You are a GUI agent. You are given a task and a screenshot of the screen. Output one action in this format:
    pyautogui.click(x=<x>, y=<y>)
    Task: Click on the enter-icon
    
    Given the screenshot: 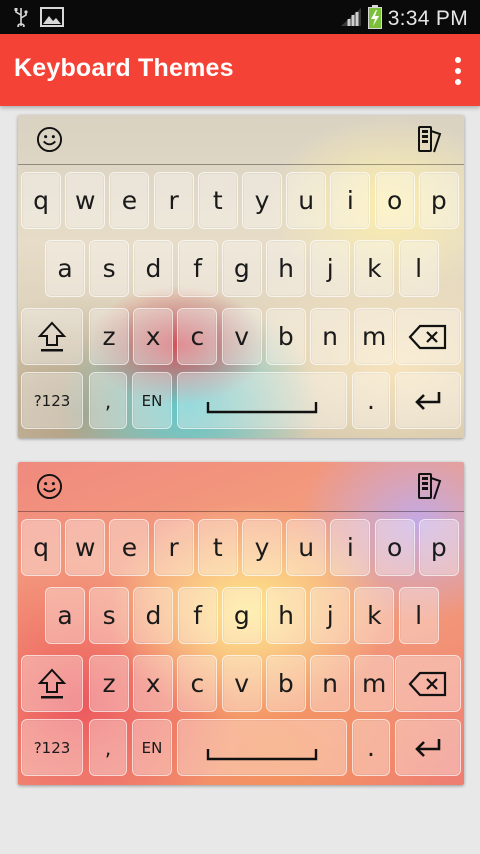 What is the action you would take?
    pyautogui.click(x=428, y=748)
    